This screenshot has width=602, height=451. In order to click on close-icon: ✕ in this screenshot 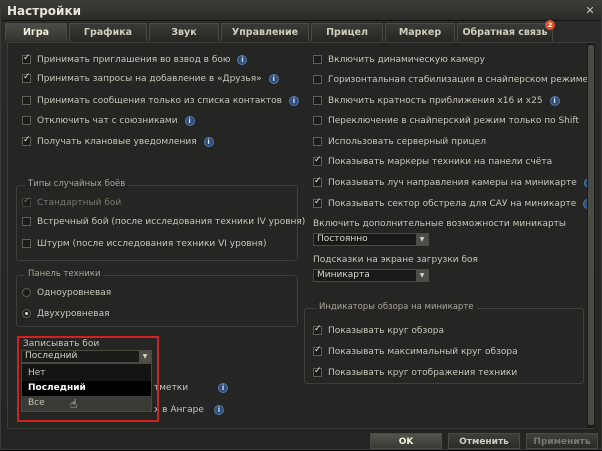, I will do `click(590, 10)`.